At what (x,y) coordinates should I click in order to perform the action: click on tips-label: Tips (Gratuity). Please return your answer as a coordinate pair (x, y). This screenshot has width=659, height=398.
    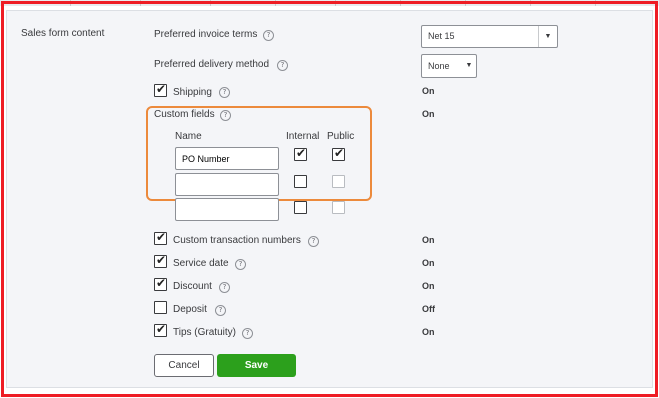
    Looking at the image, I should click on (204, 332).